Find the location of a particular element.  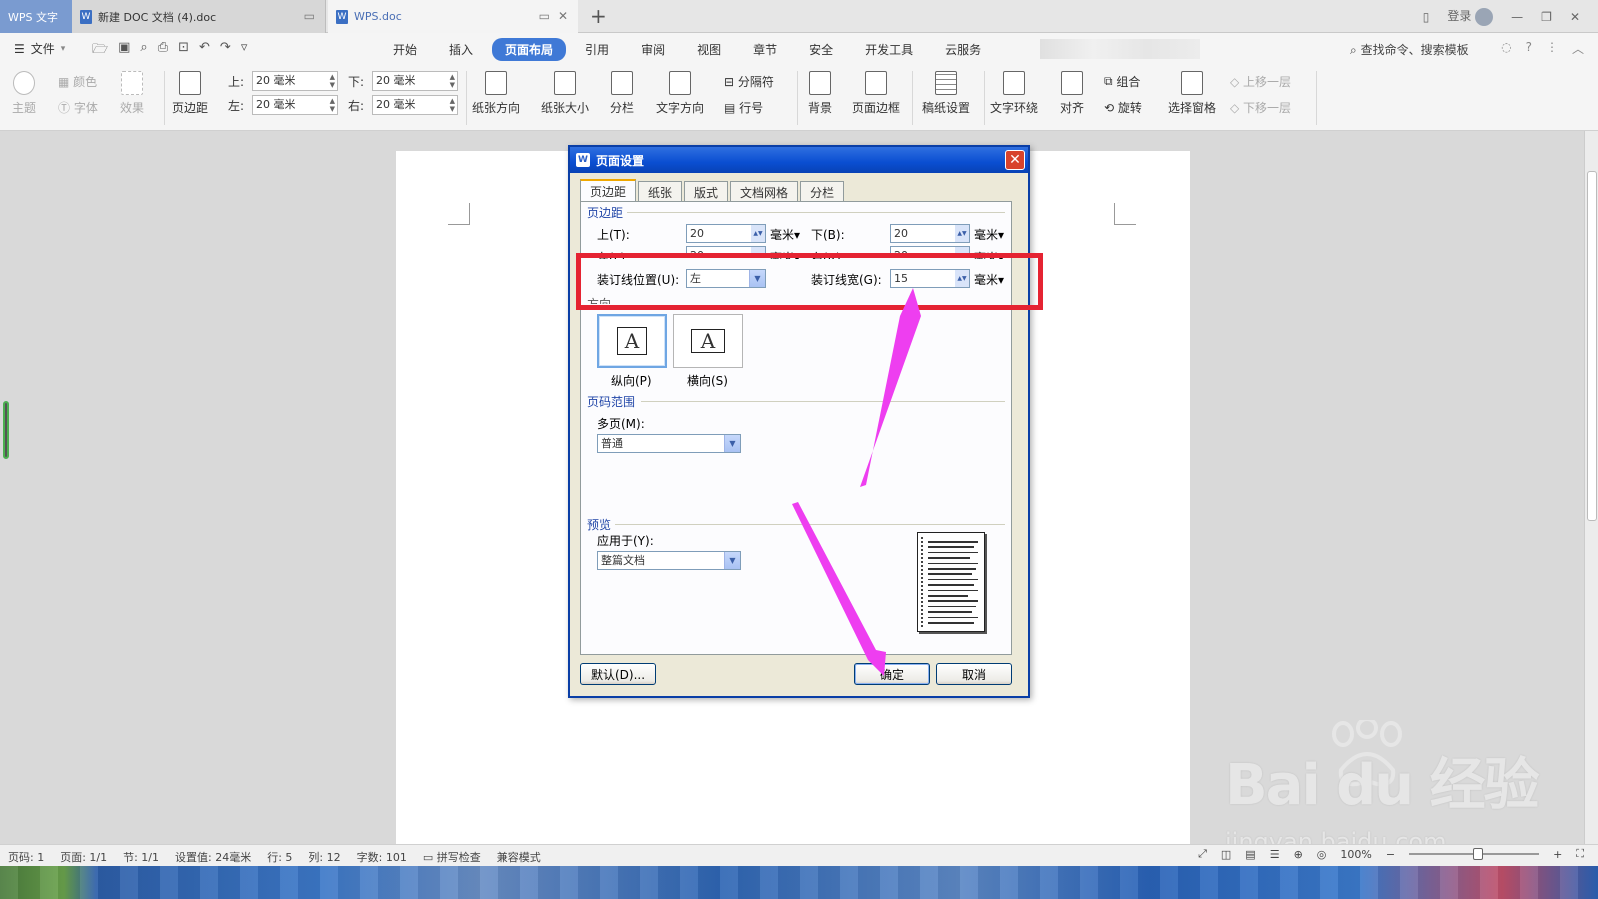

zoom-slider-knob is located at coordinates (1478, 854).